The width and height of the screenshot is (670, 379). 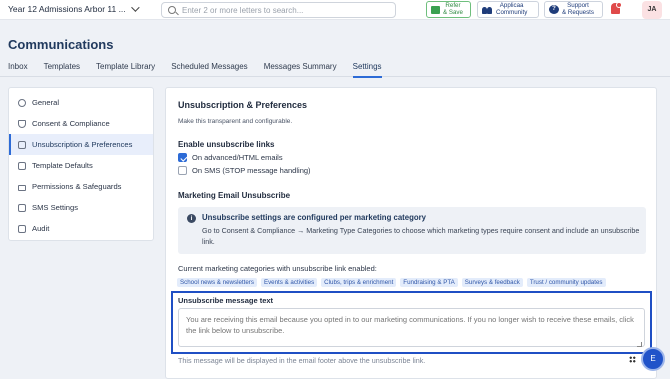 What do you see at coordinates (18, 70) in the screenshot?
I see `tab-inbox: Inbox` at bounding box center [18, 70].